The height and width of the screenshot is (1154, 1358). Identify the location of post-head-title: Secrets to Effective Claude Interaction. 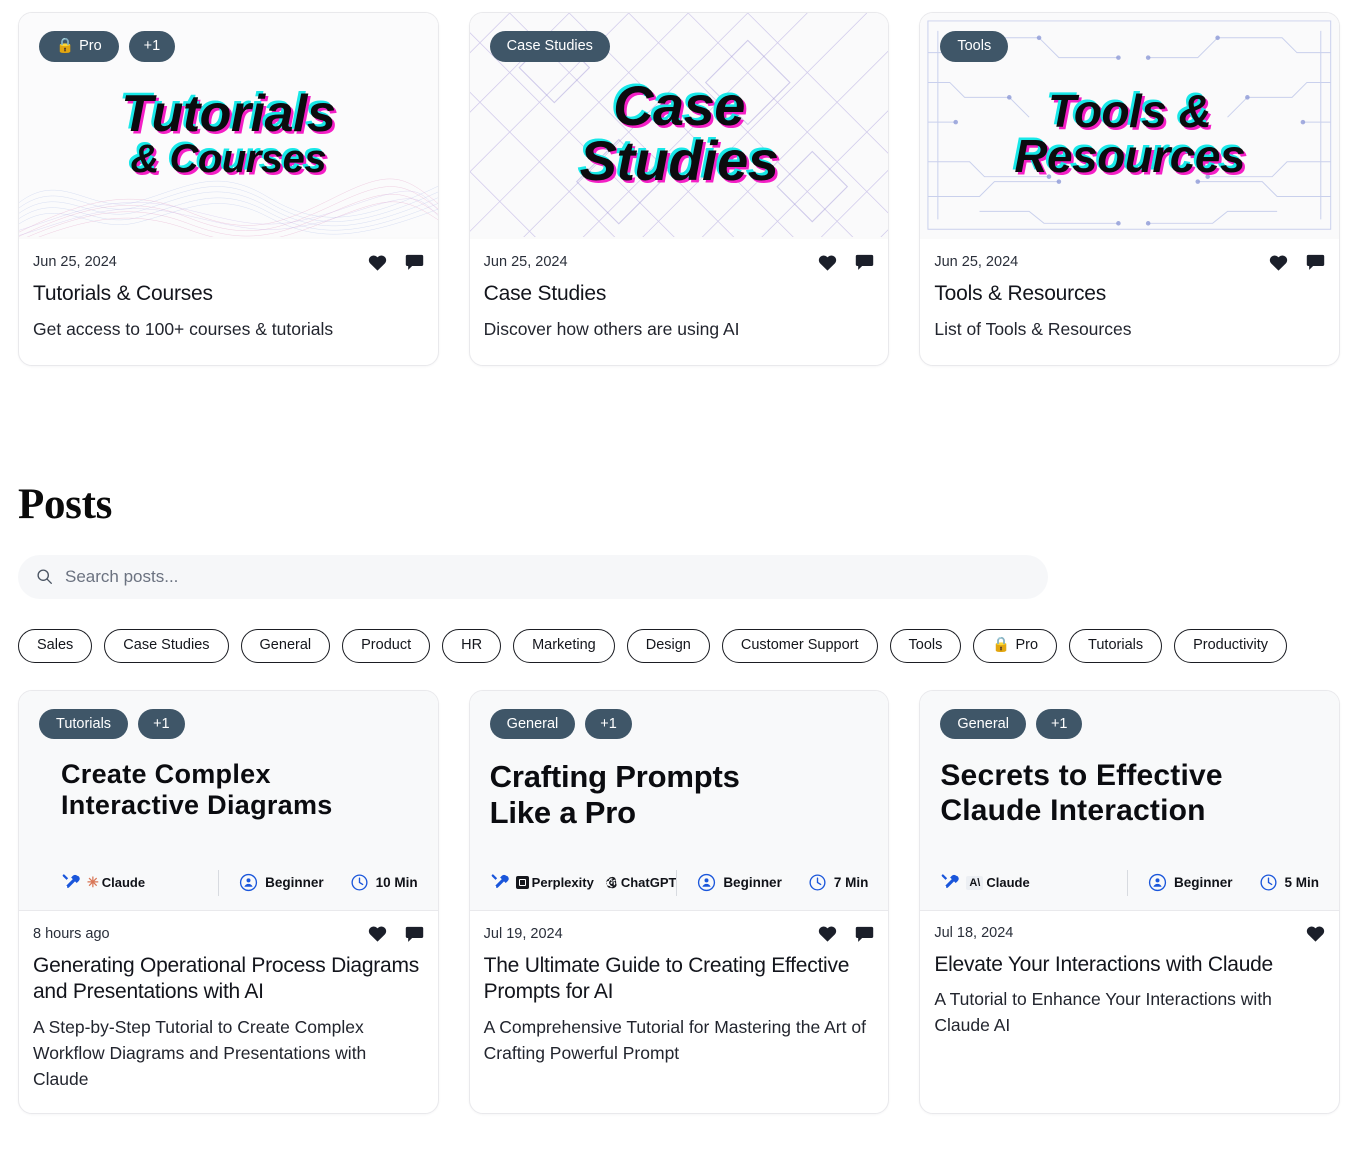
(1129, 805).